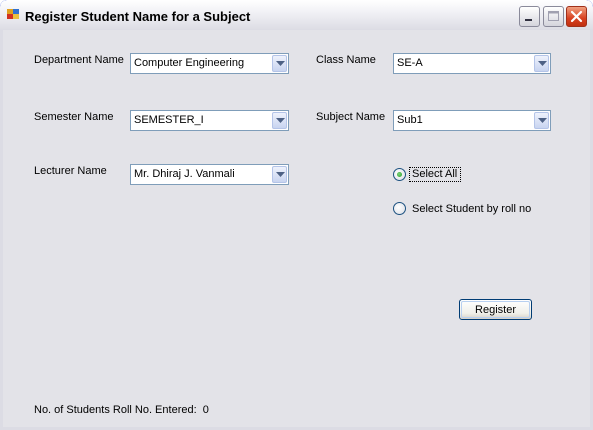  Describe the element at coordinates (346, 60) in the screenshot. I see `class-label: Class Name` at that location.